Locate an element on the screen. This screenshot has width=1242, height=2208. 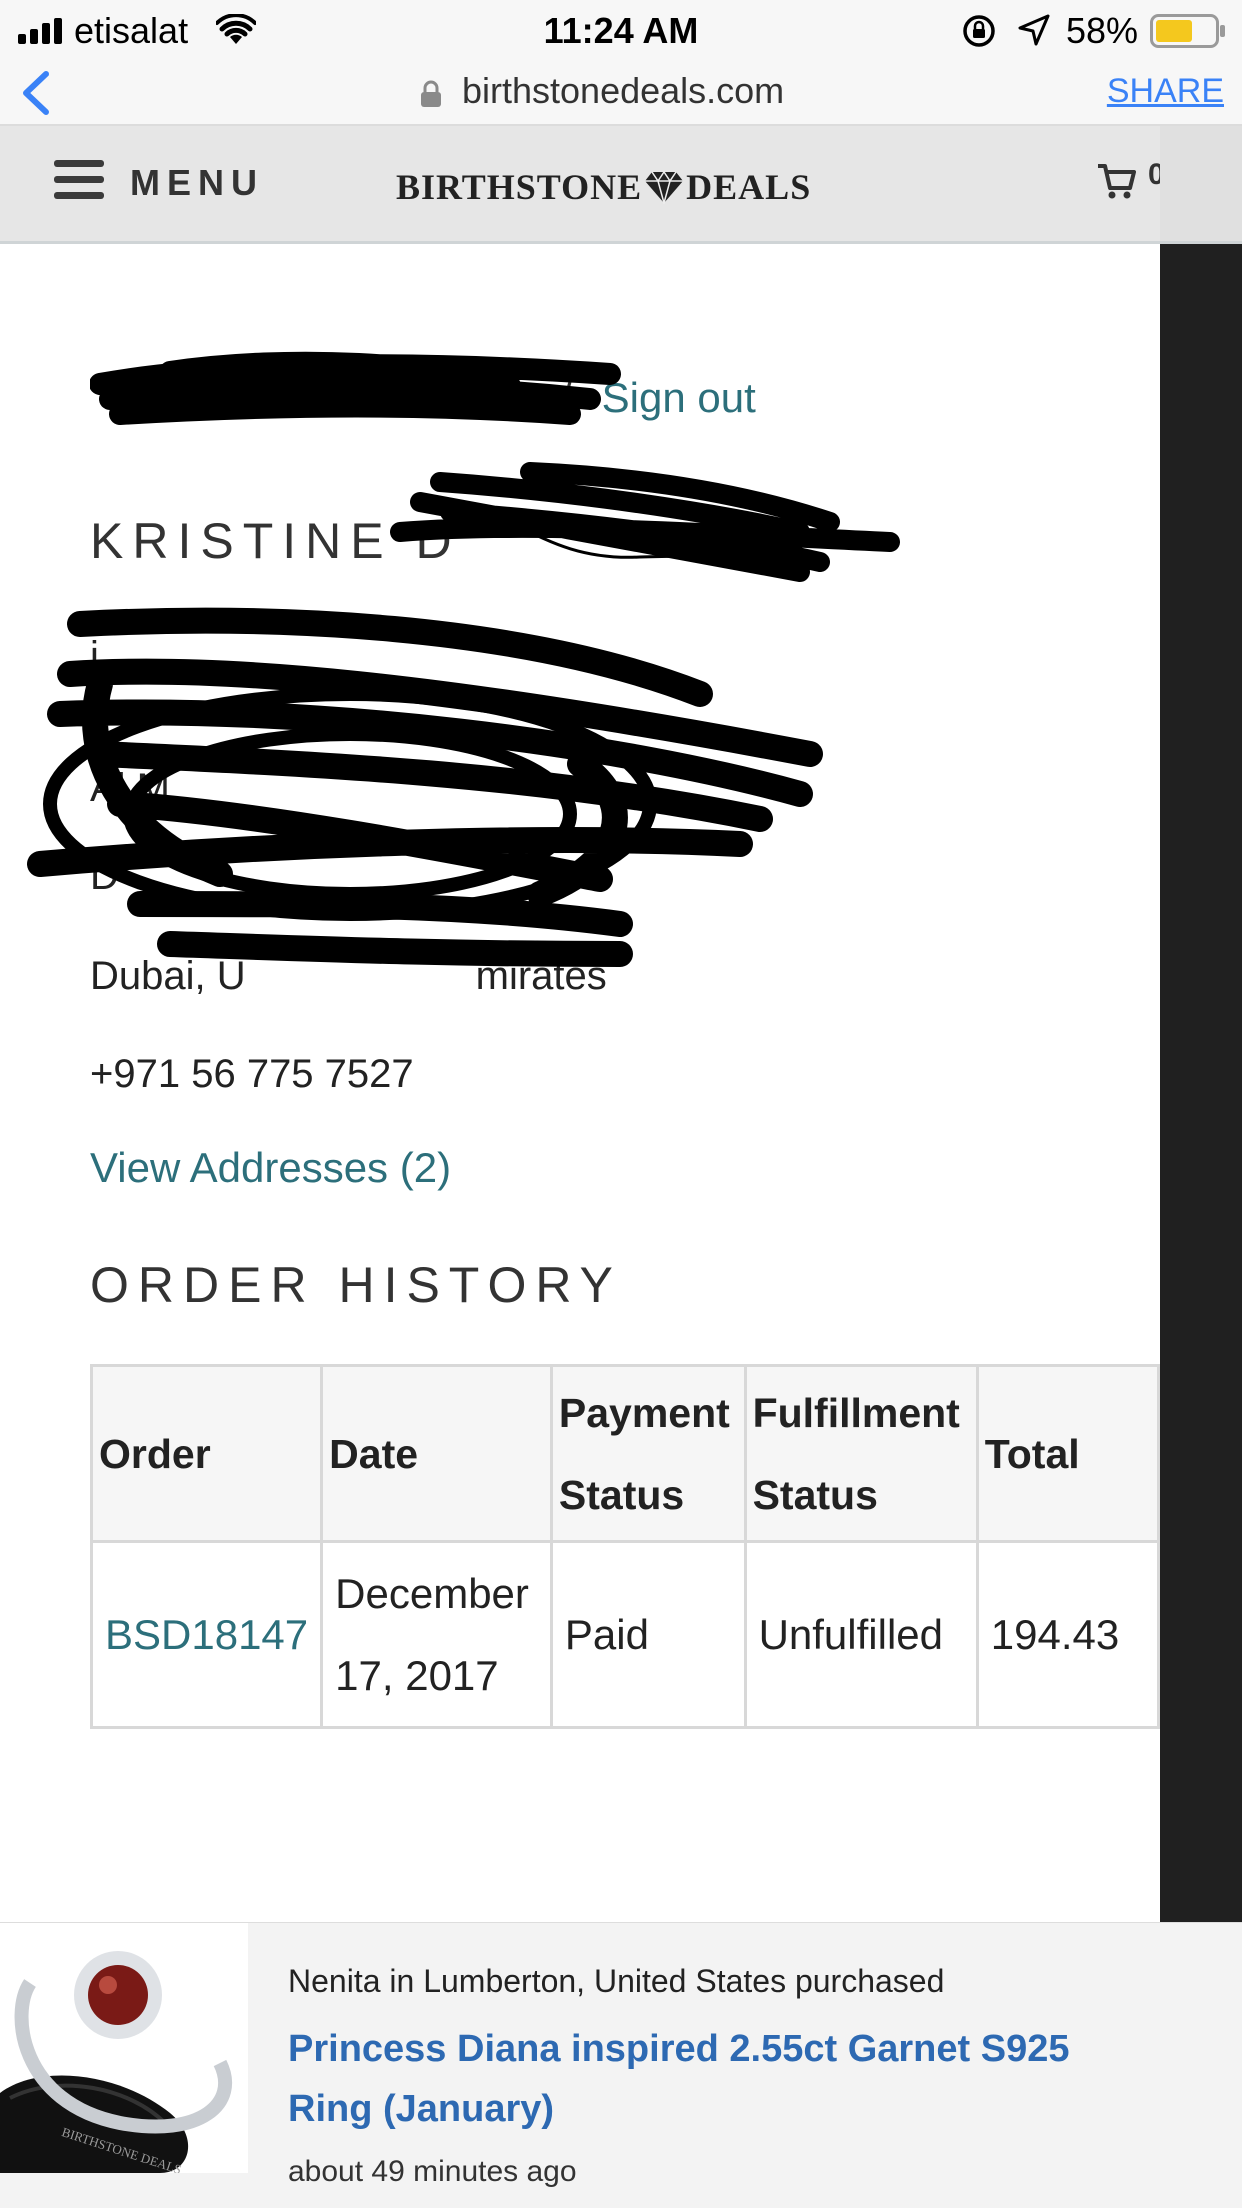
status-bar: etisalat 11:24 AM 58% is located at coordinates (621, 30).